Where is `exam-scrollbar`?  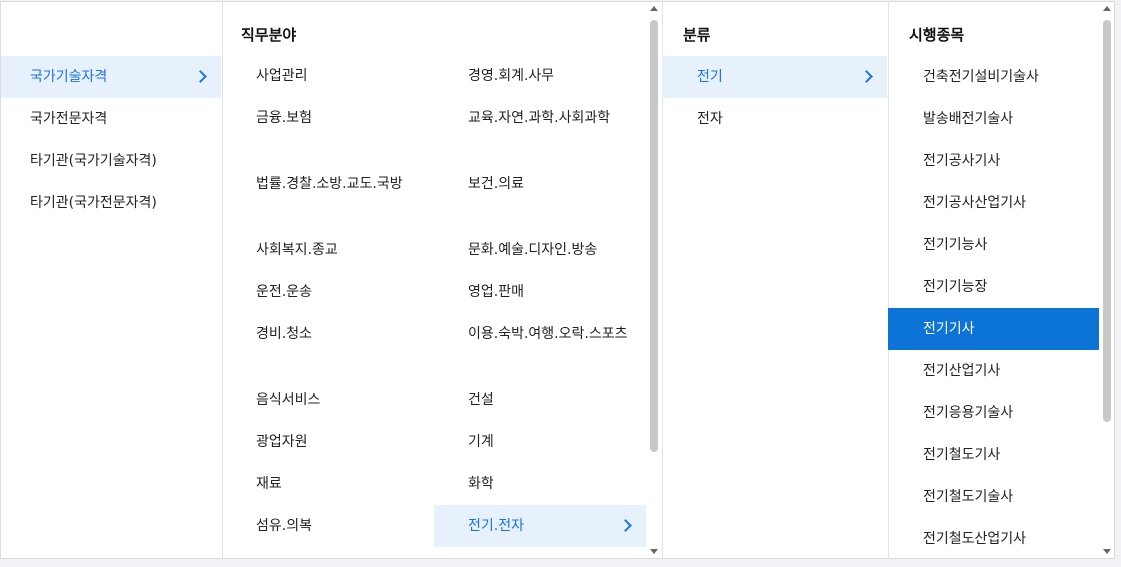 exam-scrollbar is located at coordinates (1106, 280).